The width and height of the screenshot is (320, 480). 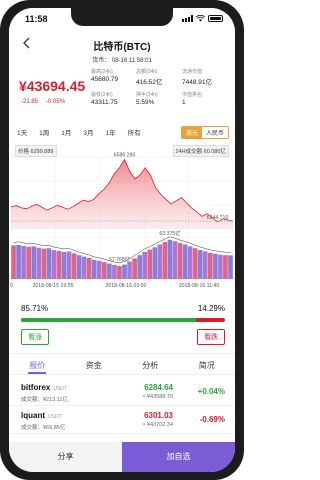 What do you see at coordinates (30, 102) in the screenshot?
I see `change-abs: -21.85` at bounding box center [30, 102].